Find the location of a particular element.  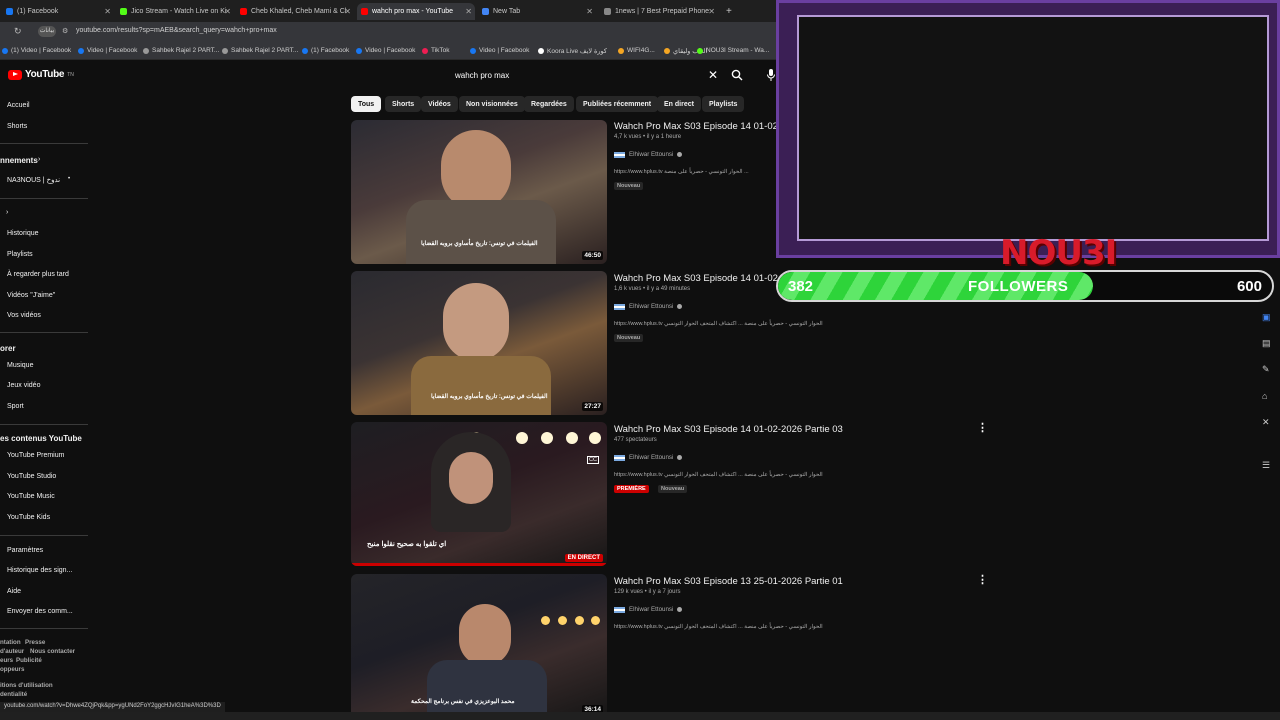

sidebar-item-studio: YouTube Studio is located at coordinates (31, 476).